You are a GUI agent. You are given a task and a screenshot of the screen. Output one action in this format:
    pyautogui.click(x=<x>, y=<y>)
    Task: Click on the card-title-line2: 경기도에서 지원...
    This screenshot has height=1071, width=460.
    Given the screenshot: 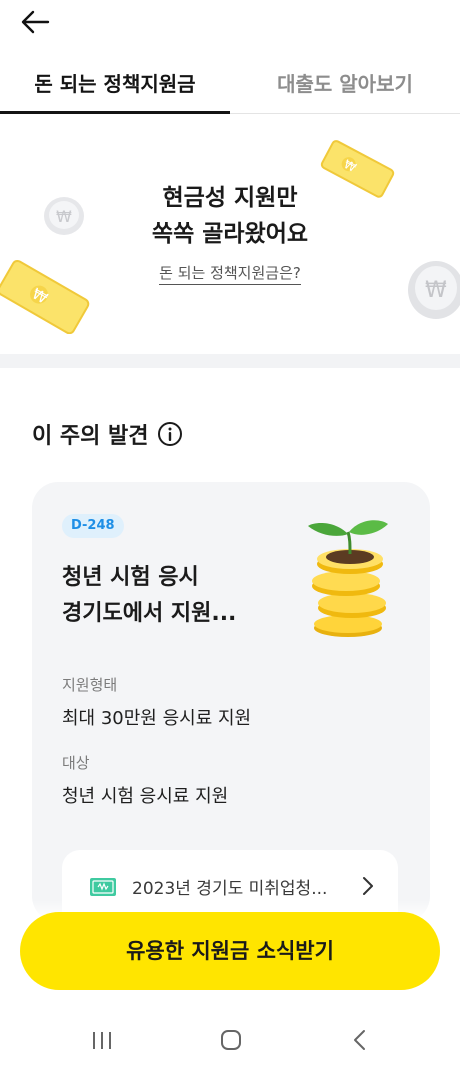 What is the action you would take?
    pyautogui.click(x=149, y=613)
    